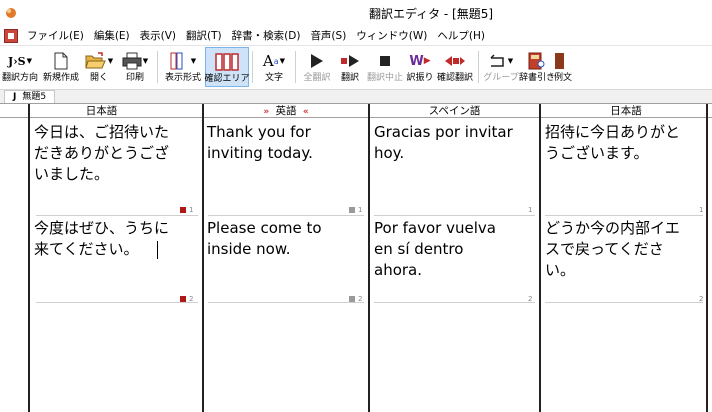  What do you see at coordinates (11, 35) in the screenshot?
I see `document-menu-icon` at bounding box center [11, 35].